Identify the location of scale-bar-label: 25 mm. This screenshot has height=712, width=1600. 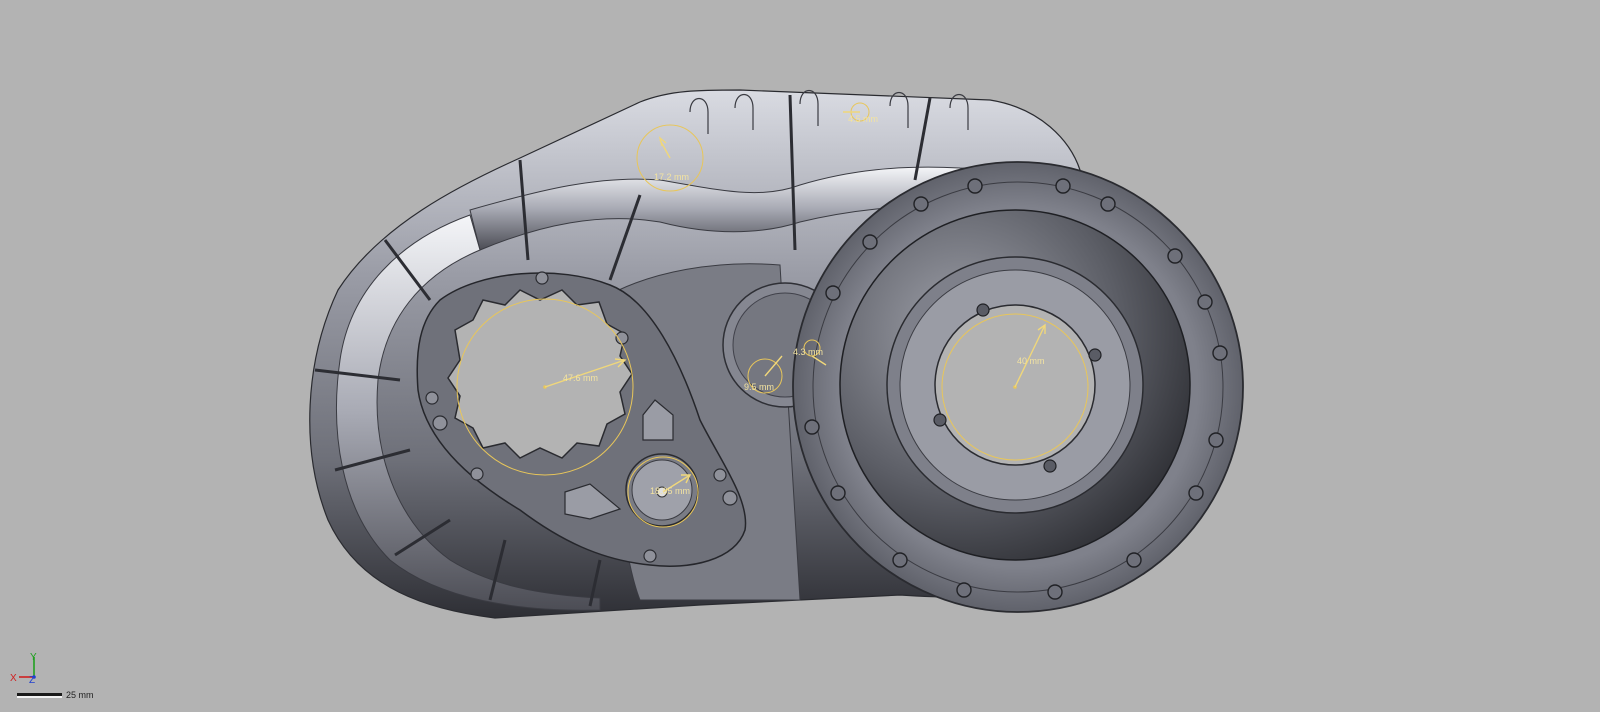
(80, 695).